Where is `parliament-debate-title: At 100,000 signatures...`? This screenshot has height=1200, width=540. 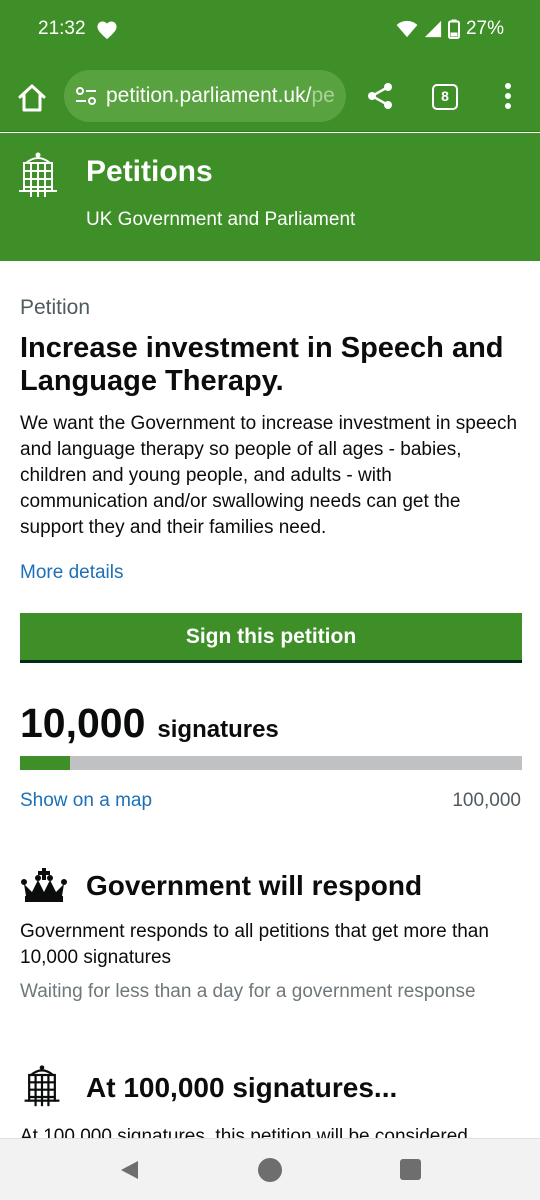
parliament-debate-title: At 100,000 signatures... is located at coordinates (242, 1087).